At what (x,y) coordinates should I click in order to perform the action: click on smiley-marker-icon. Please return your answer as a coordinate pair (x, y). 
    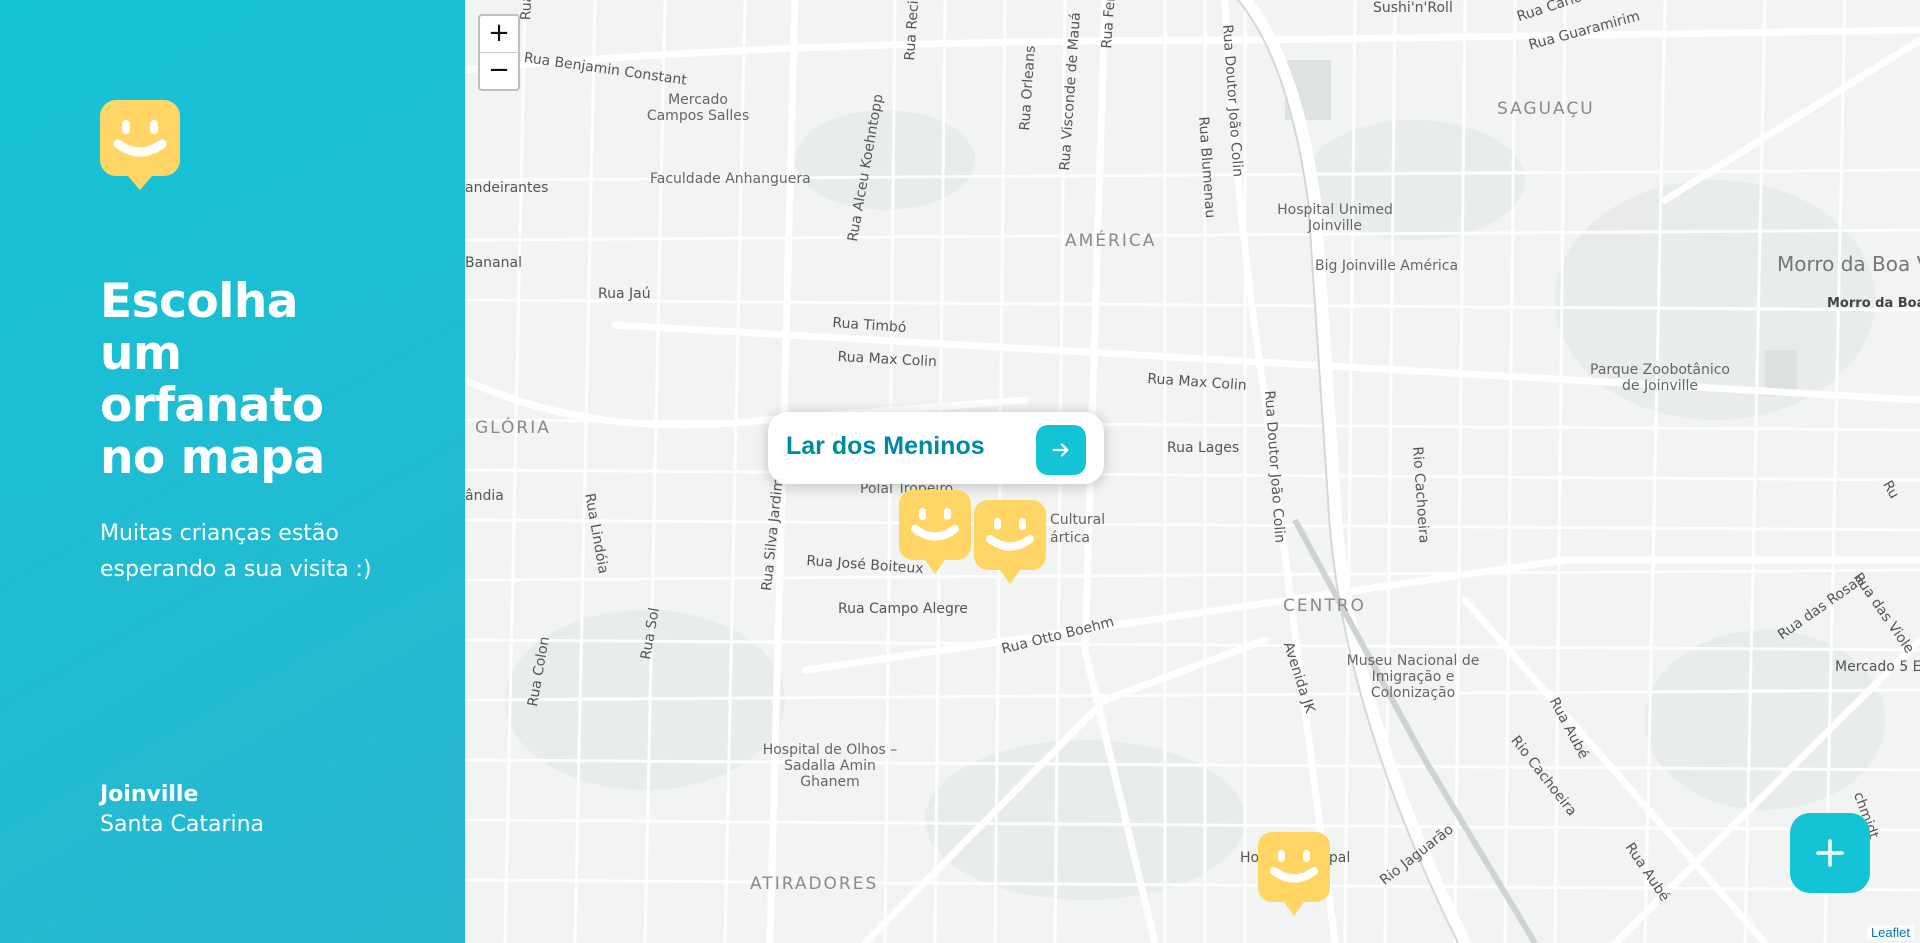
    Looking at the image, I should click on (140, 145).